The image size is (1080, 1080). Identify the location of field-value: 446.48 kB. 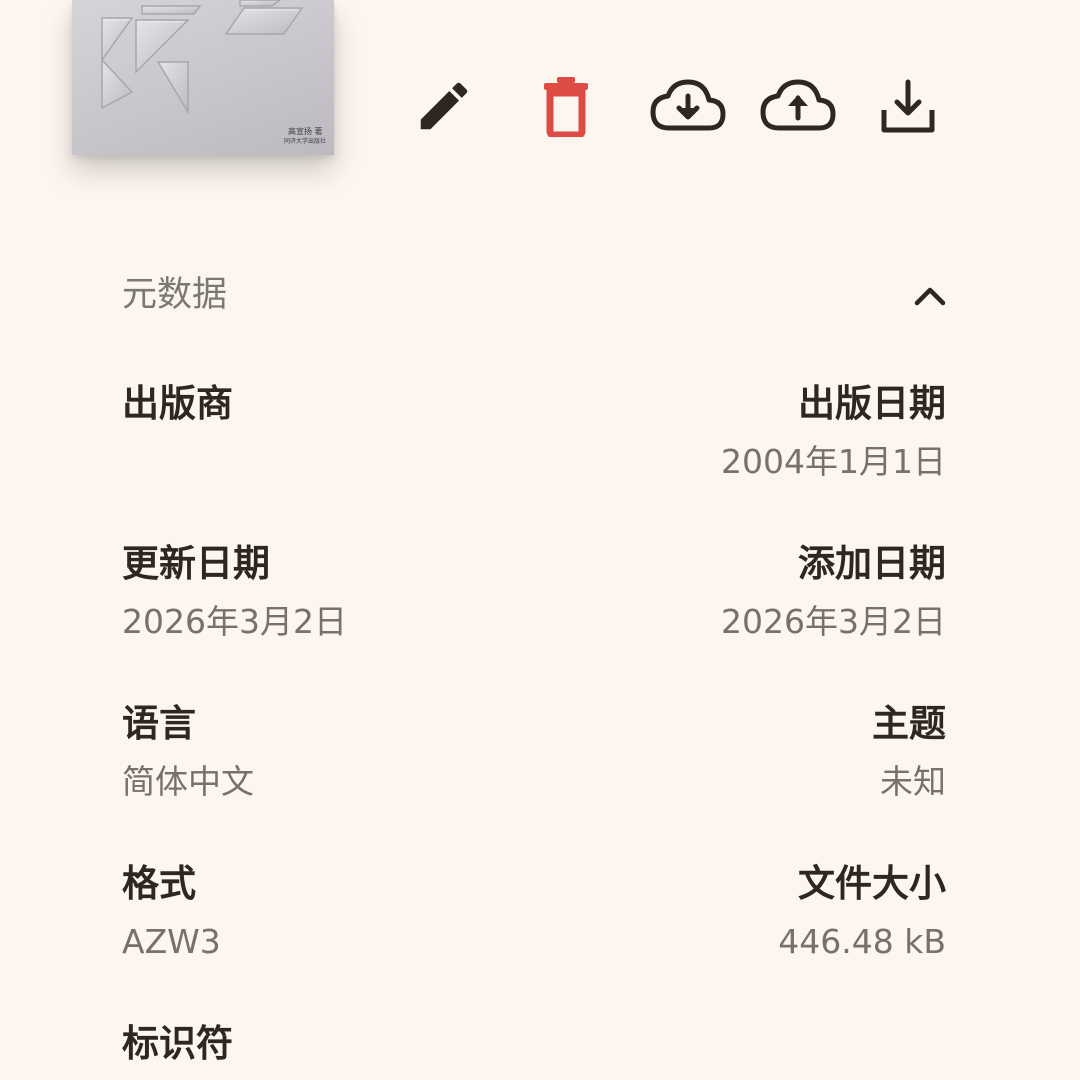
(862, 941).